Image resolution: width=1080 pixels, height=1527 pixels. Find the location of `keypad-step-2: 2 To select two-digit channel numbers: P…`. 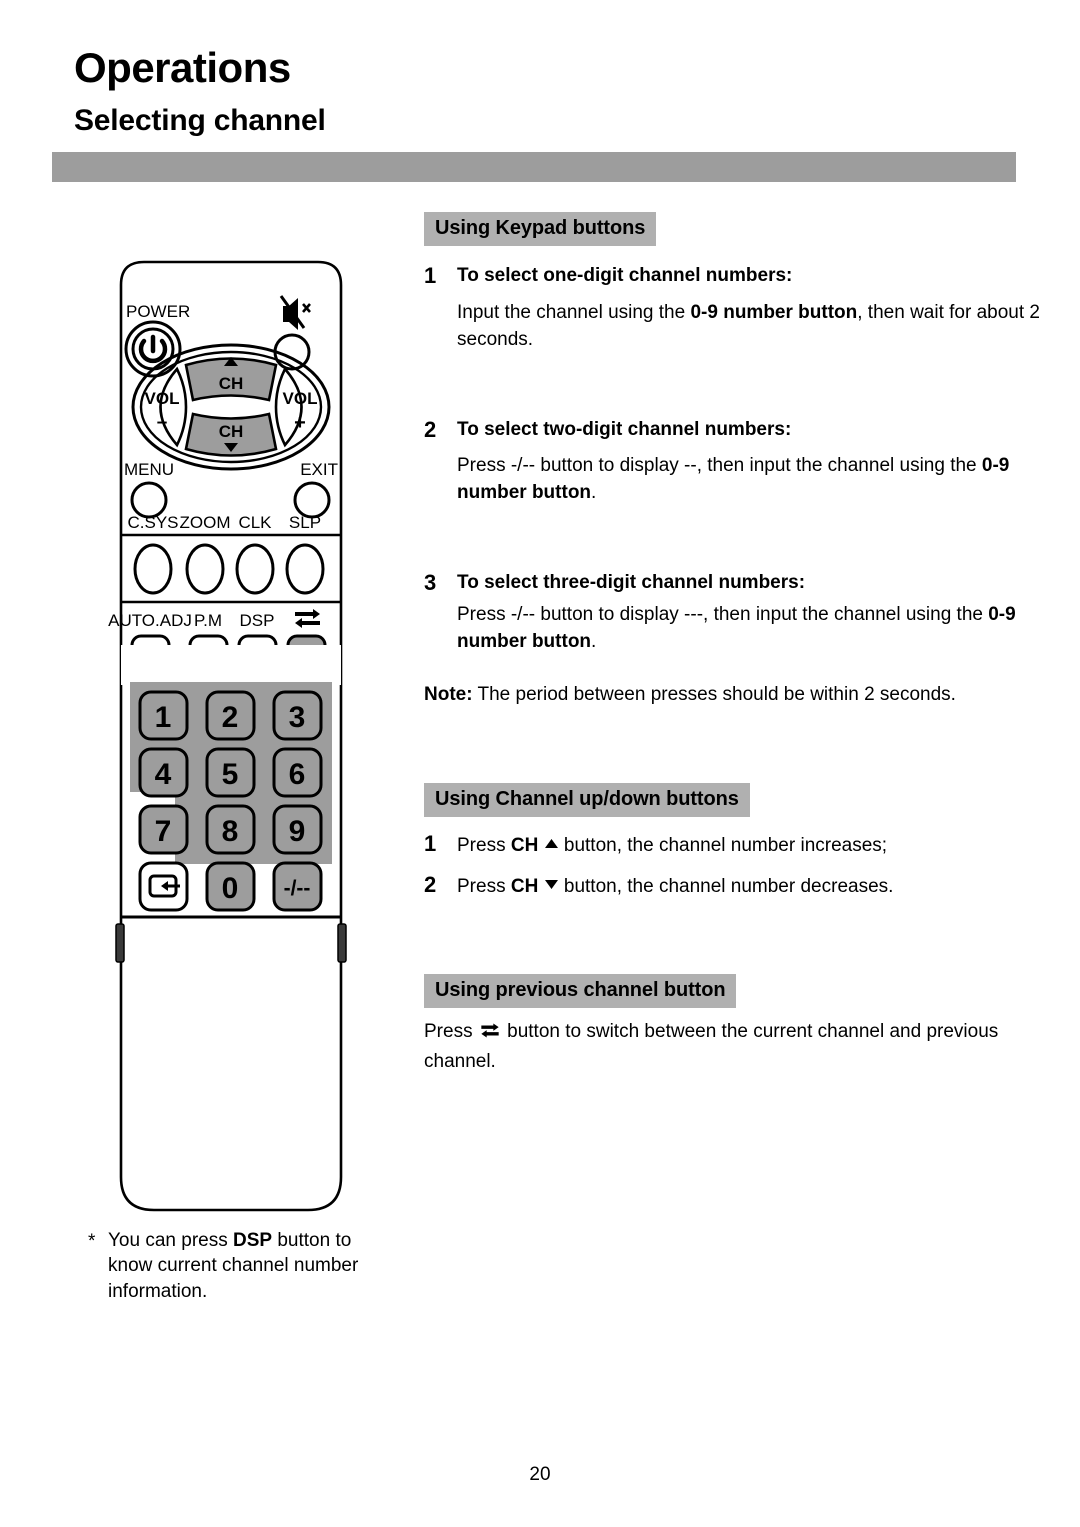

keypad-step-2: 2 To select two-digit channel numbers: P… is located at coordinates (736, 462).